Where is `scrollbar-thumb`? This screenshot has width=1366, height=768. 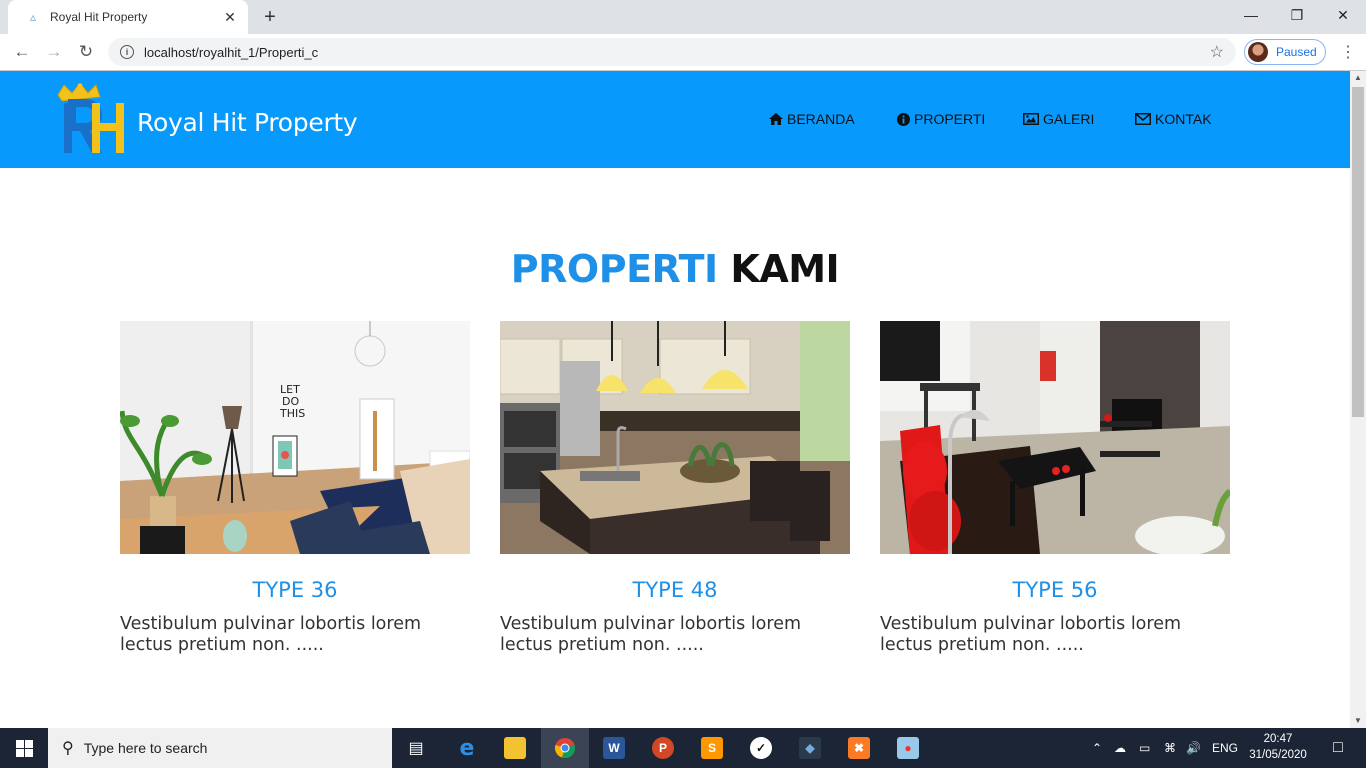
scrollbar-thumb is located at coordinates (1358, 252).